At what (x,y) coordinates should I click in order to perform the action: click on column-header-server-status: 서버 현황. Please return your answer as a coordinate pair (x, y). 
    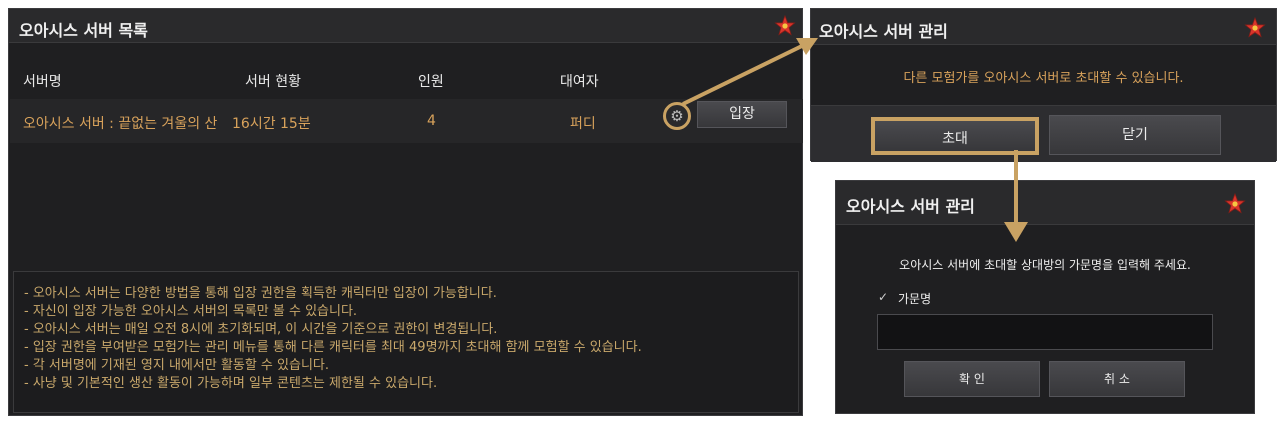
    Looking at the image, I should click on (273, 82).